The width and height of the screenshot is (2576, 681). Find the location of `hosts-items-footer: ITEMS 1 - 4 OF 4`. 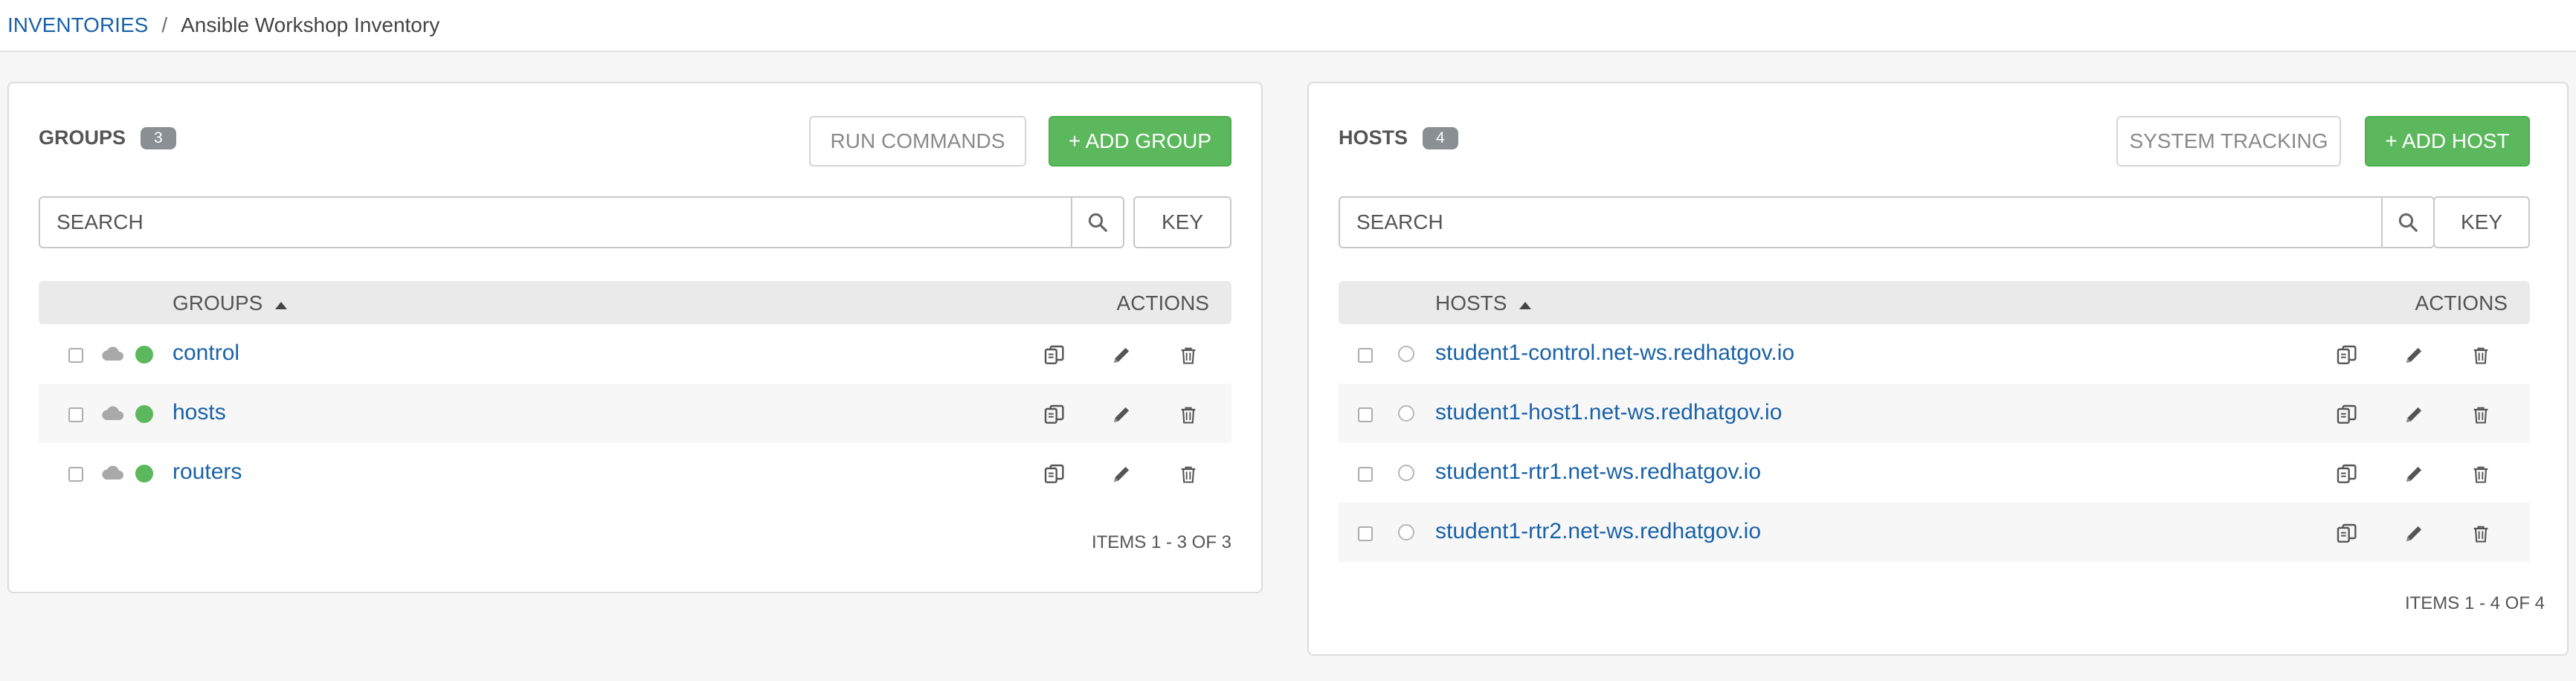

hosts-items-footer: ITEMS 1 - 4 OF 4 is located at coordinates (2474, 603).